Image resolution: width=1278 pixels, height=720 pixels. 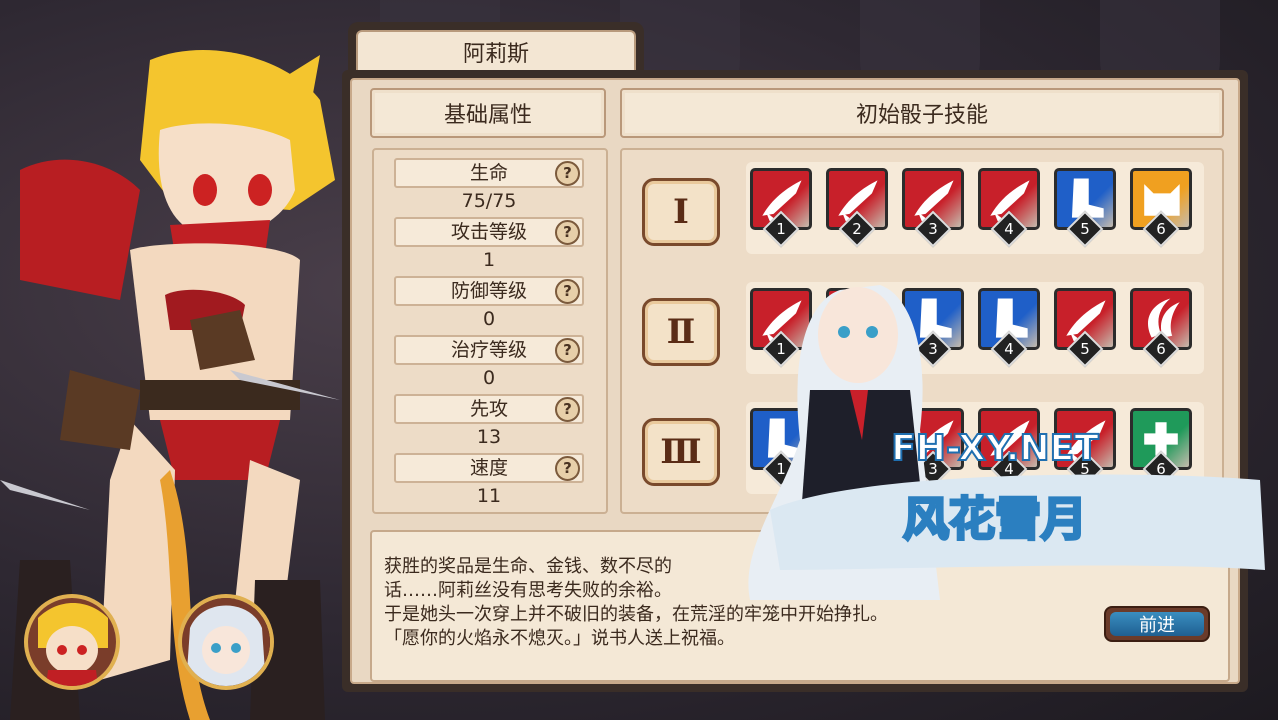 I want to click on story-line: 获胜的奖品是生命、金钱、数不尽的, so click(x=528, y=566).